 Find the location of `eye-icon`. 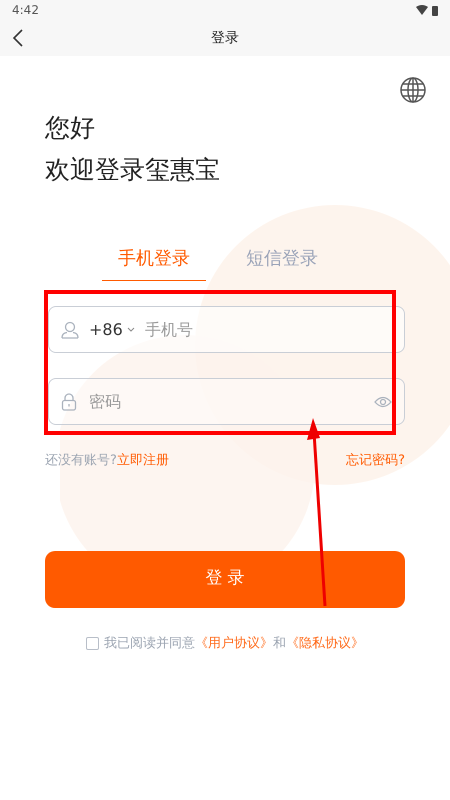

eye-icon is located at coordinates (383, 402).